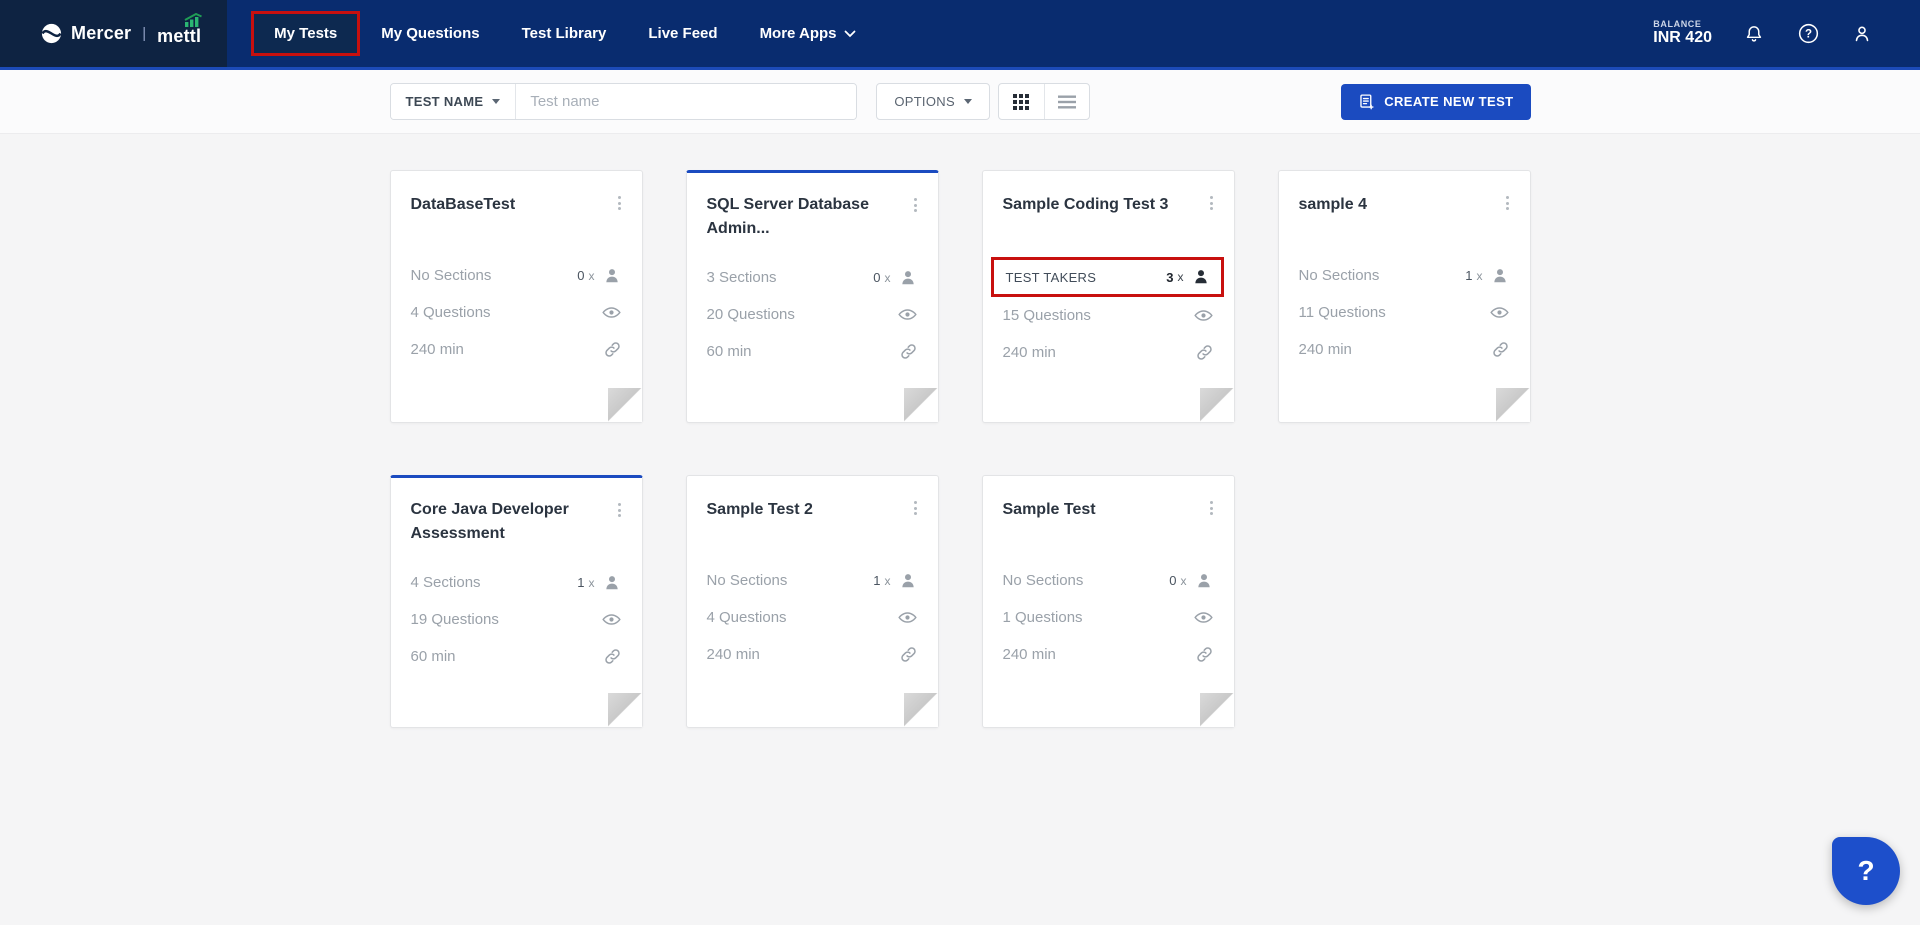  Describe the element at coordinates (101, 33) in the screenshot. I see `mercer-wordmark: Mercer` at that location.